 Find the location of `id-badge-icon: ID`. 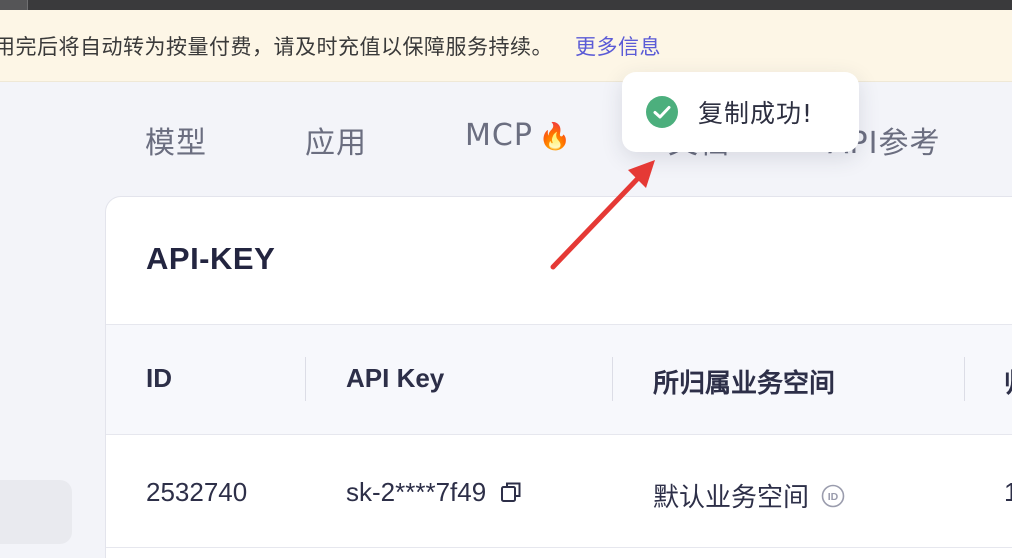

id-badge-icon: ID is located at coordinates (833, 499).